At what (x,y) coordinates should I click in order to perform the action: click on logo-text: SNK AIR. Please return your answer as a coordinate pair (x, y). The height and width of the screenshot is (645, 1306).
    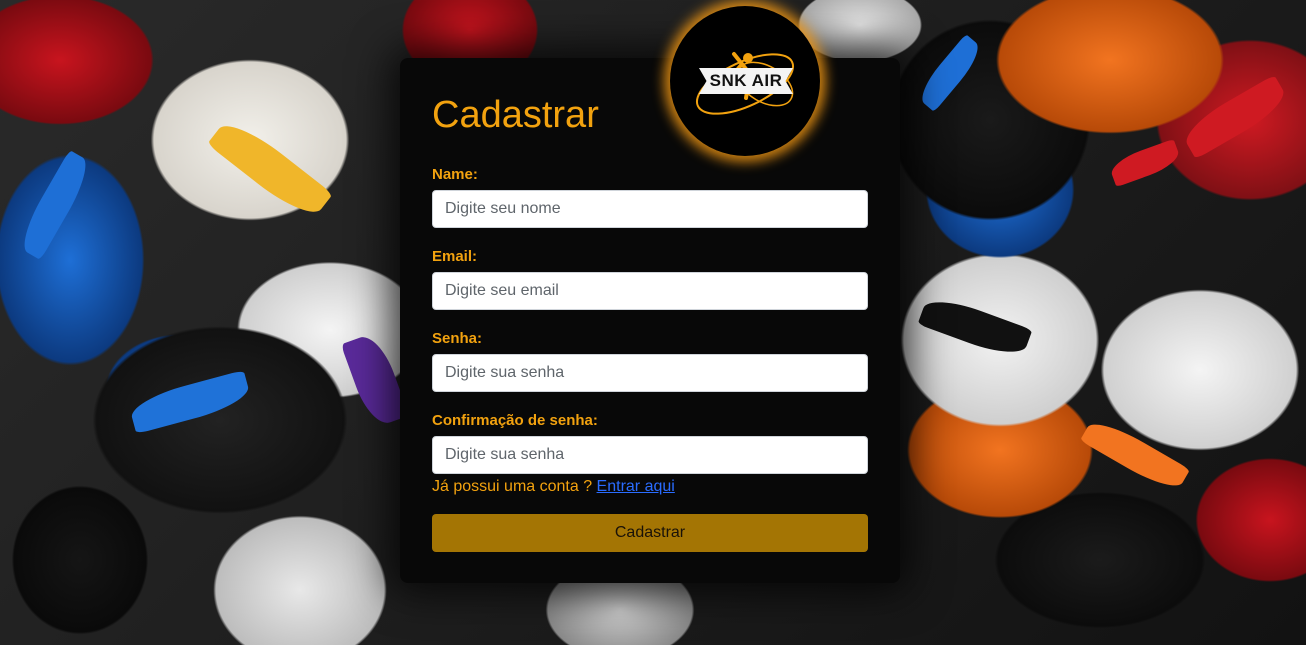
    Looking at the image, I should click on (746, 81).